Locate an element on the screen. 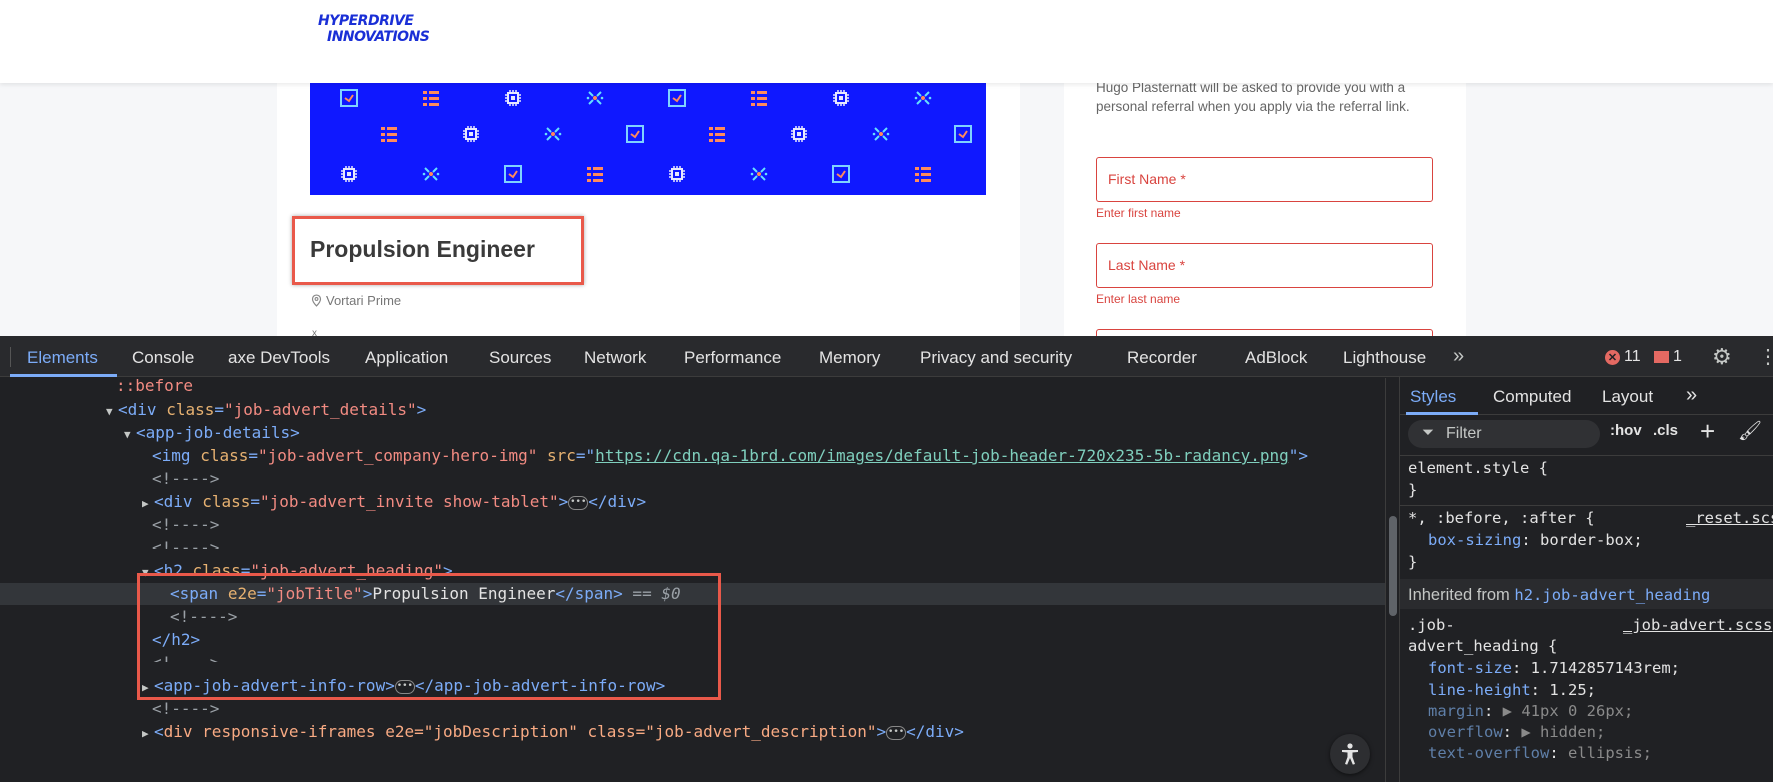 This screenshot has height=782, width=1773. tab-performance: Performance is located at coordinates (732, 358).